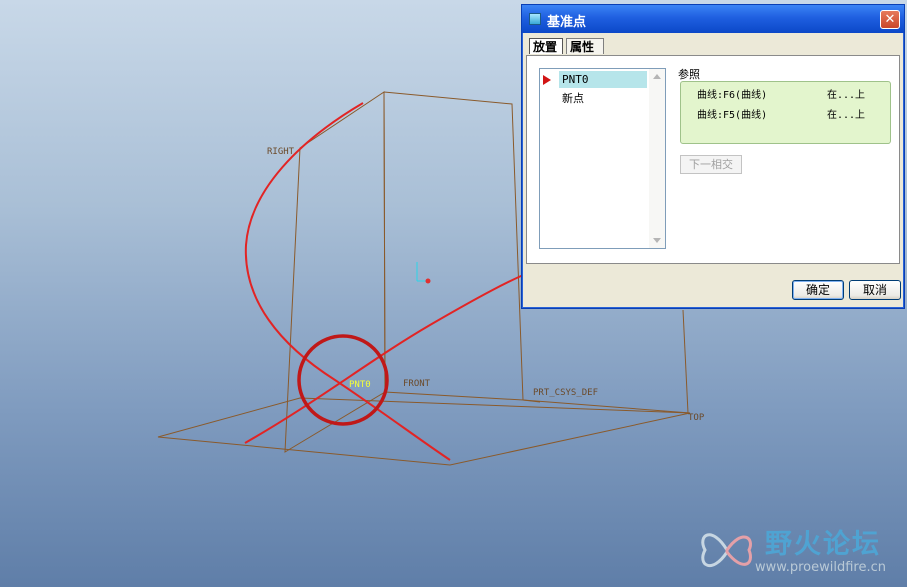 Image resolution: width=907 pixels, height=587 pixels. Describe the element at coordinates (657, 240) in the screenshot. I see `scroll-down-icon` at that location.